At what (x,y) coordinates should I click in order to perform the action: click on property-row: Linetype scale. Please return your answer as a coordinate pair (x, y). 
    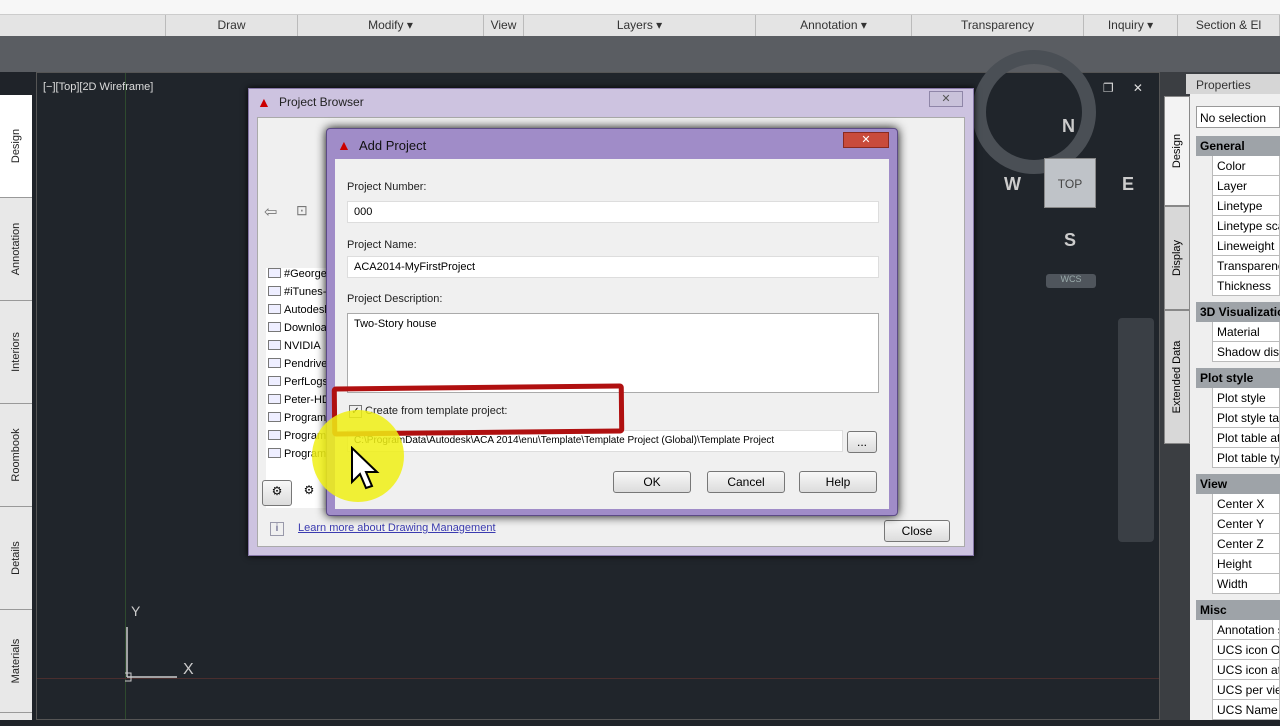
    Looking at the image, I should click on (1246, 226).